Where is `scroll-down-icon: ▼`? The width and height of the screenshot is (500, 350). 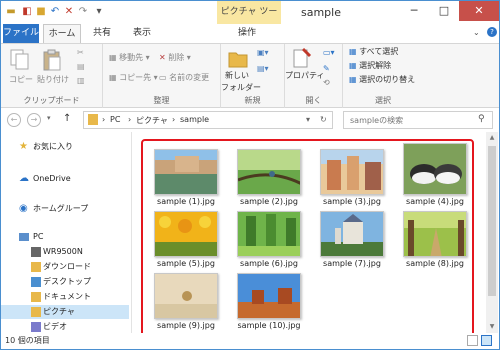
scroll-down-icon: ▼ is located at coordinates (492, 327).